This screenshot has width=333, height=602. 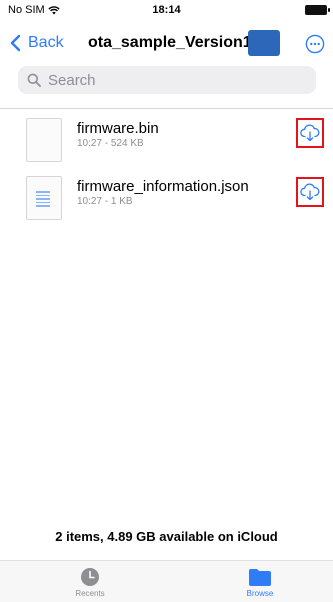 What do you see at coordinates (172, 42) in the screenshot?
I see `page-title: ota_sample_Version1.` at bounding box center [172, 42].